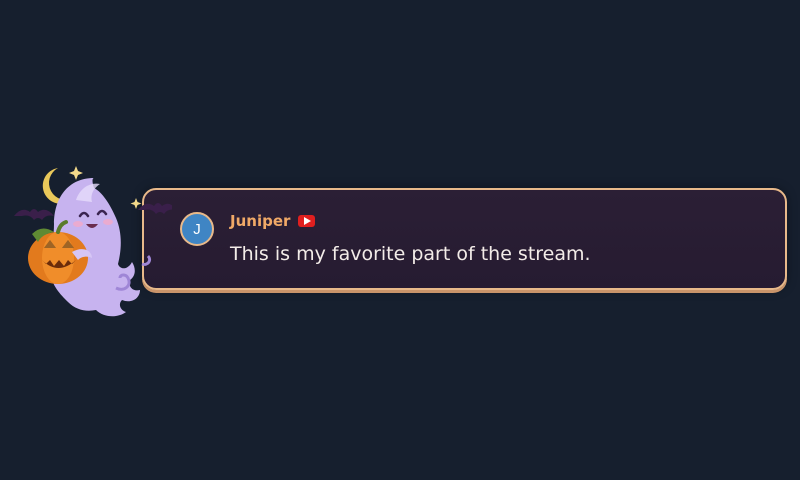  I want to click on message-text: This is my favorite part of the stream., so click(410, 254).